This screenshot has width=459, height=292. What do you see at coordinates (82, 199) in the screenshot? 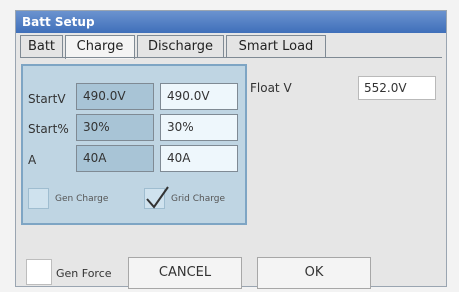
I see `gen-charge-label: Gen Charge` at bounding box center [82, 199].